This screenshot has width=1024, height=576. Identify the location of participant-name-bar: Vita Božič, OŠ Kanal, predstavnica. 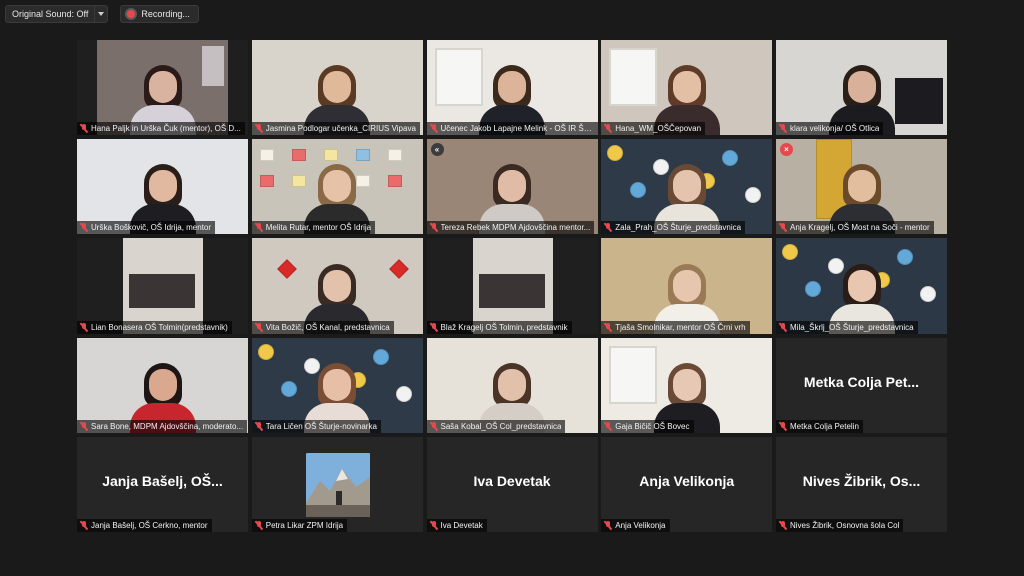
(322, 327).